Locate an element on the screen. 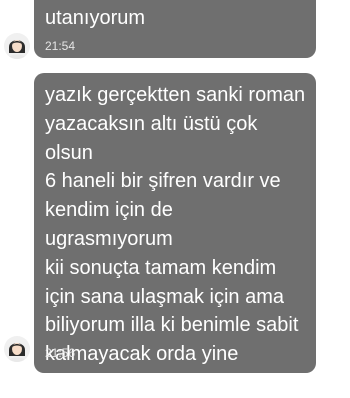 The height and width of the screenshot is (398, 350). message-text: utanıyorum is located at coordinates (95, 18).